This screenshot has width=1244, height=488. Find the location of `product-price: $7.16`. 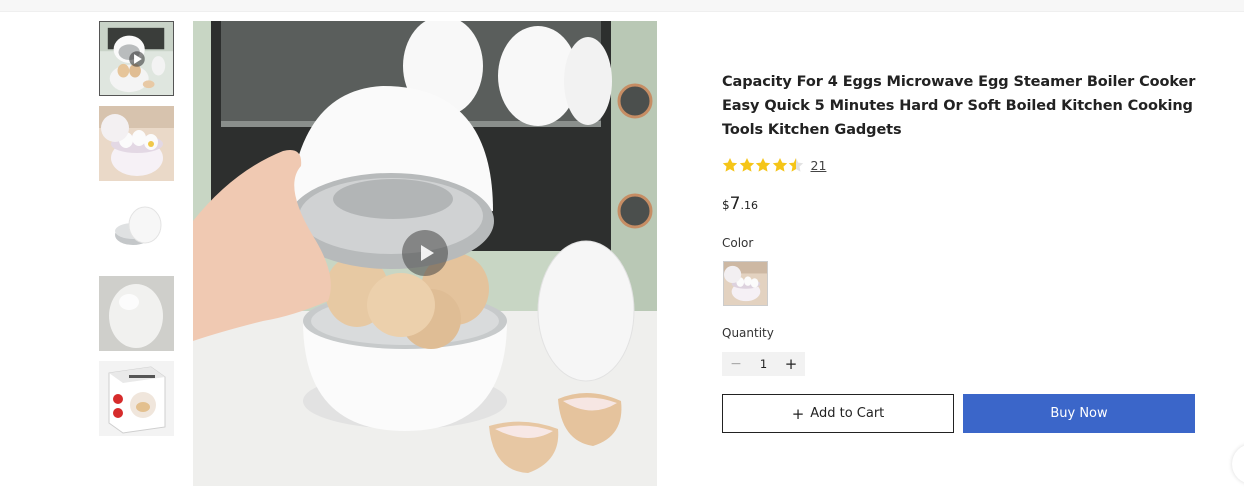

product-price: $7.16 is located at coordinates (740, 204).